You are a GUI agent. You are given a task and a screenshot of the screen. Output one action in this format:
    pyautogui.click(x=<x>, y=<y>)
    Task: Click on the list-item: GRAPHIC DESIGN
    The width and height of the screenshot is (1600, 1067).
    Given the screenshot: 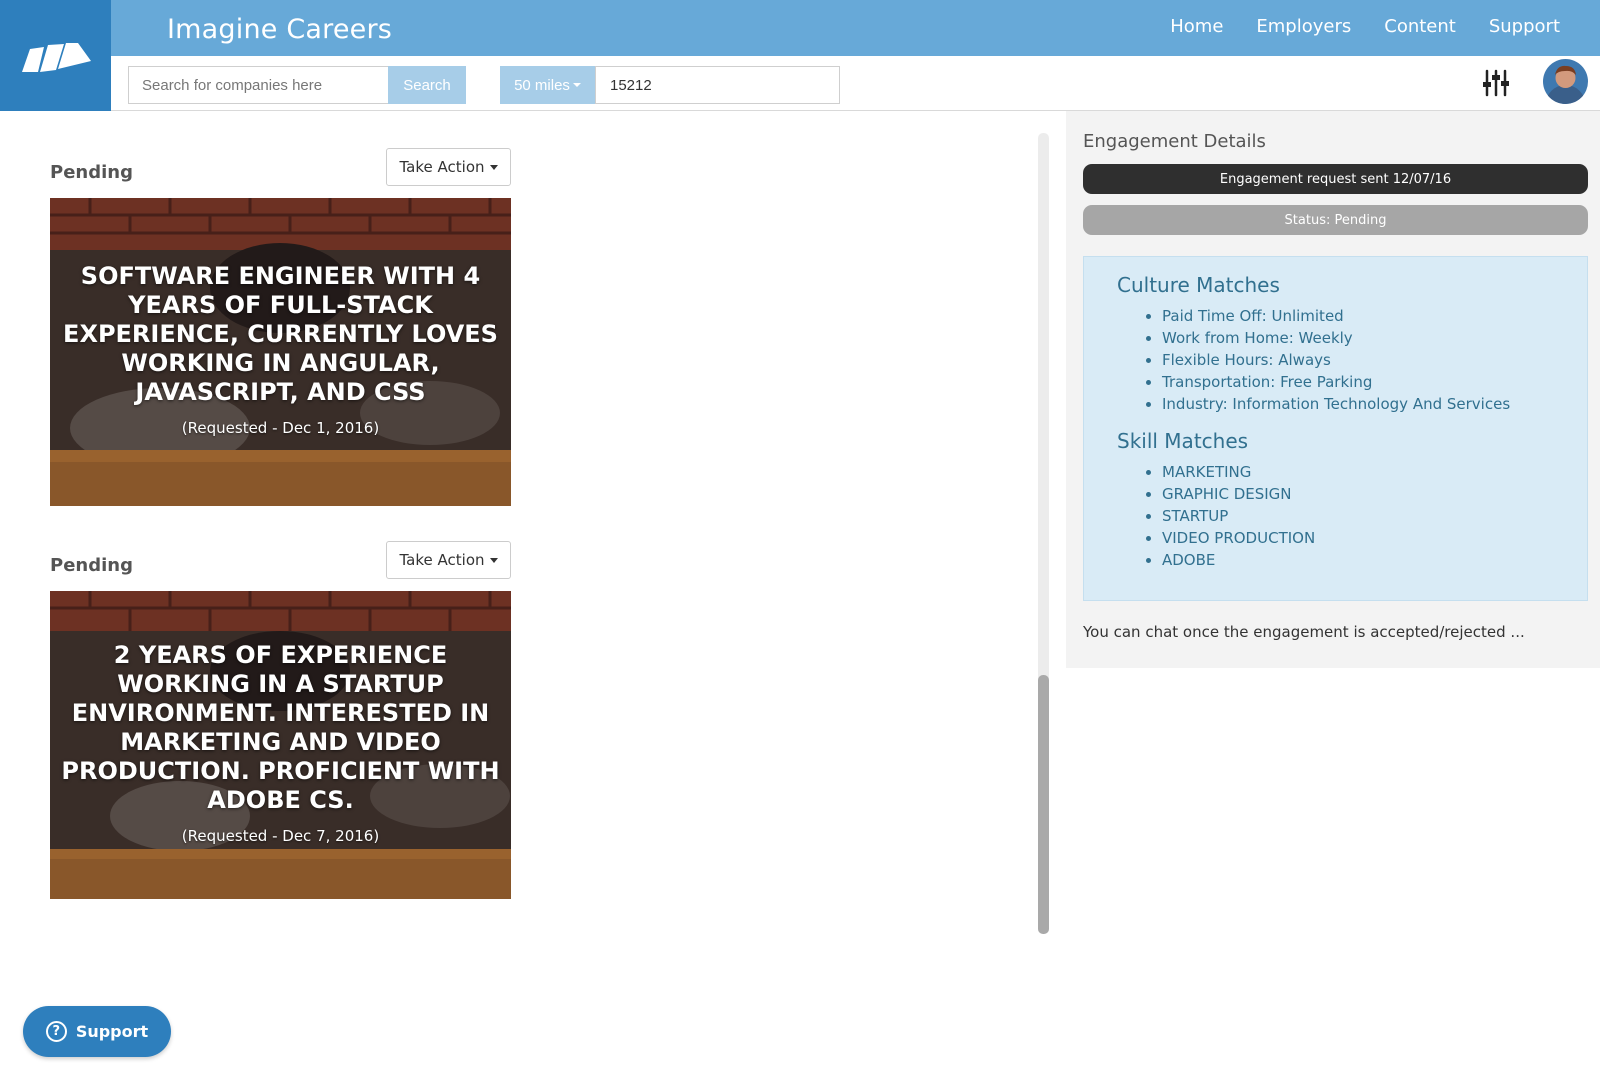 What is the action you would take?
    pyautogui.click(x=1374, y=494)
    